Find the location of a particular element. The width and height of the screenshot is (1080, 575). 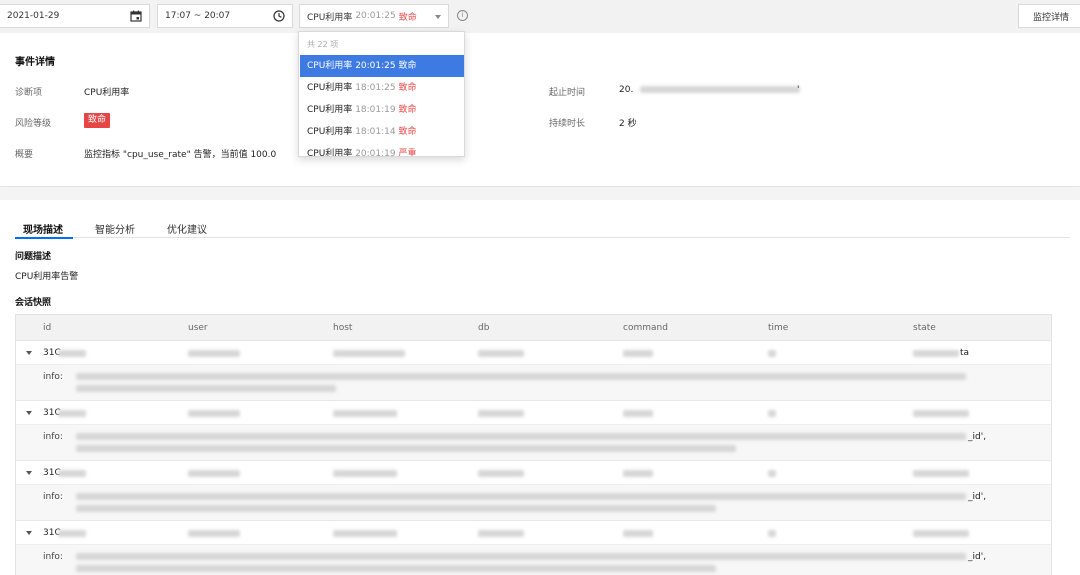

time-range-value: 17:07 ~ 20:07 is located at coordinates (198, 16).